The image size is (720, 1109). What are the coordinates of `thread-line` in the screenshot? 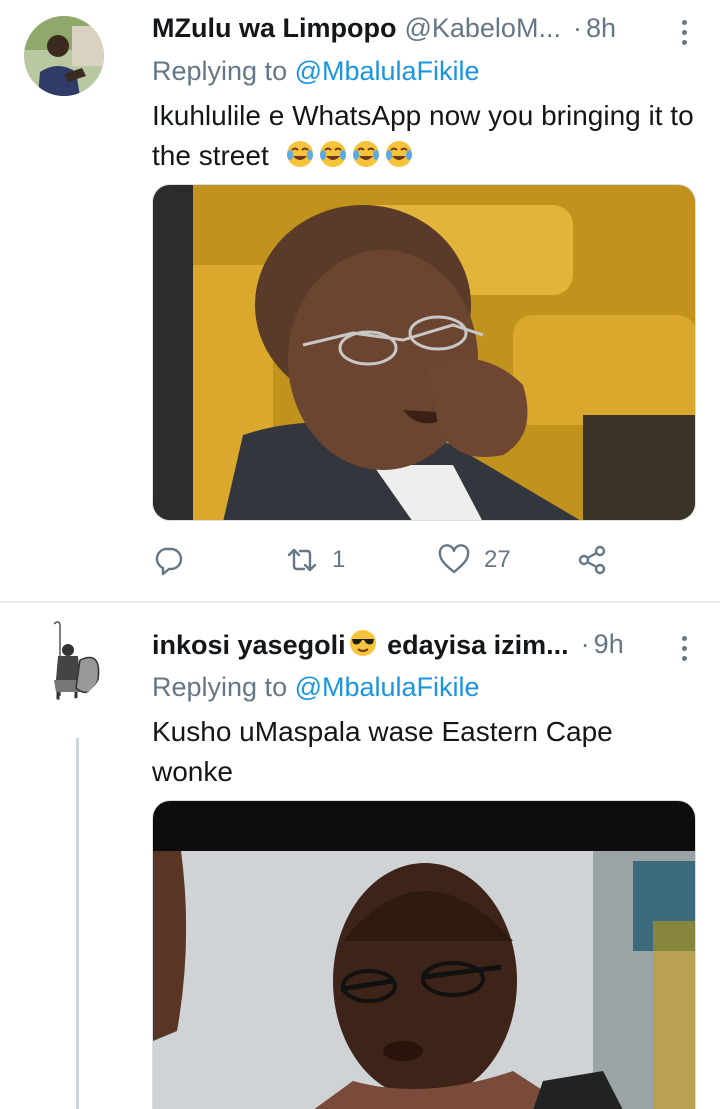 It's located at (77, 923).